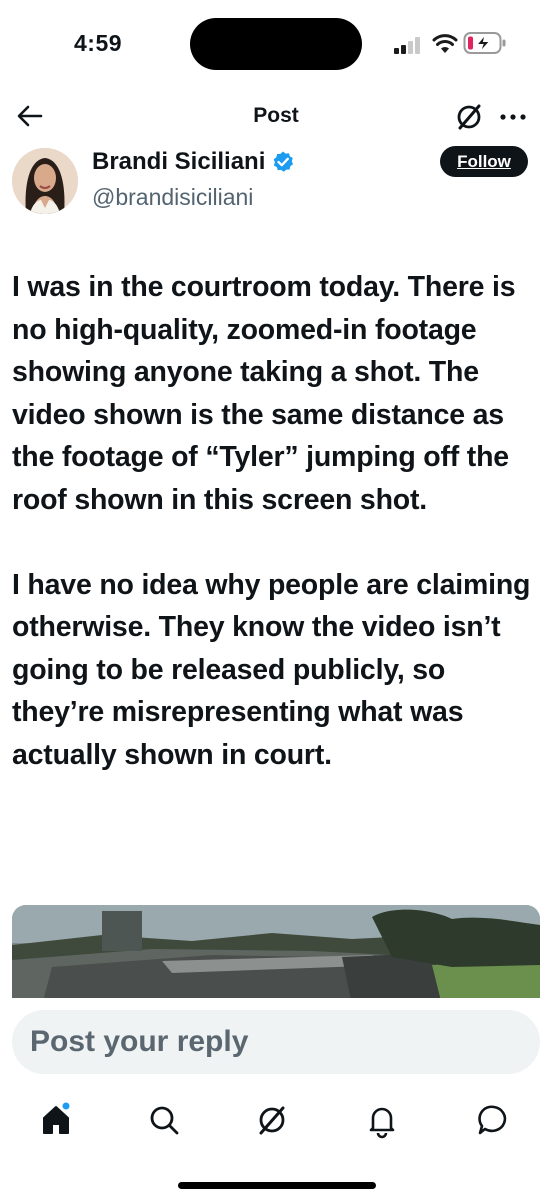  I want to click on wifi-icon, so click(445, 43).